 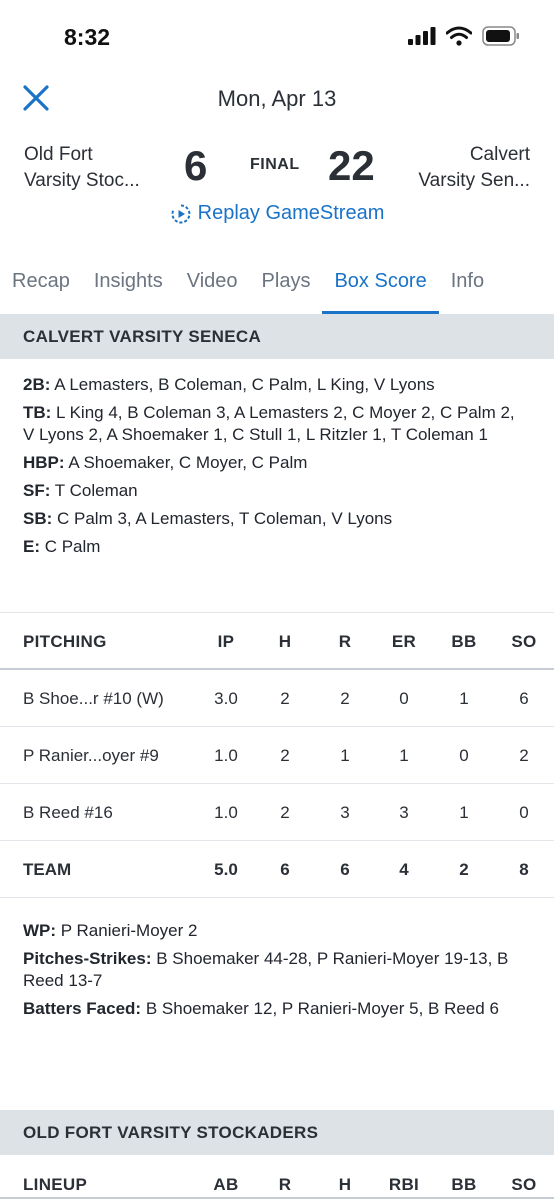 I want to click on status-icons, so click(x=464, y=36).